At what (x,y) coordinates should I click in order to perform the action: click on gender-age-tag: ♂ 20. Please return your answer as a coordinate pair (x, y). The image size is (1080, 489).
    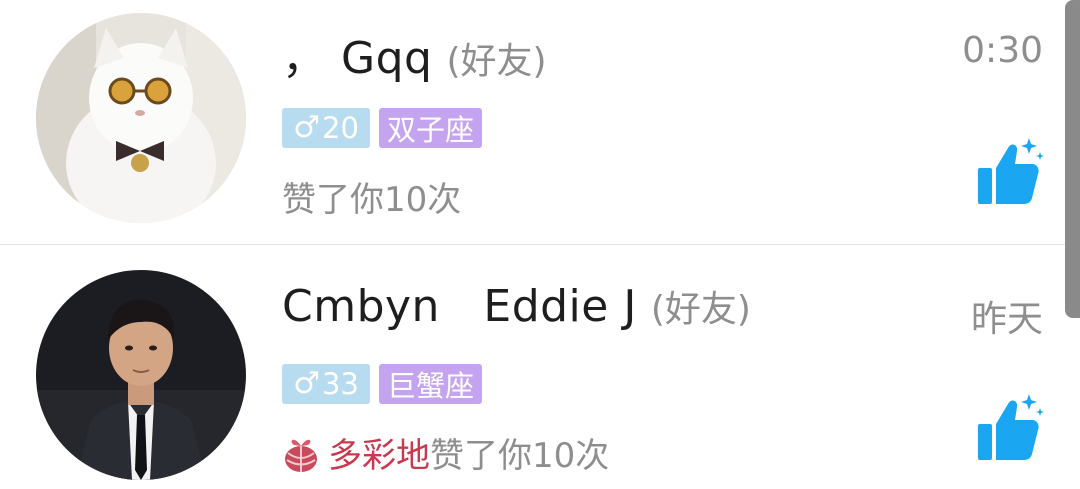
    Looking at the image, I should click on (326, 128).